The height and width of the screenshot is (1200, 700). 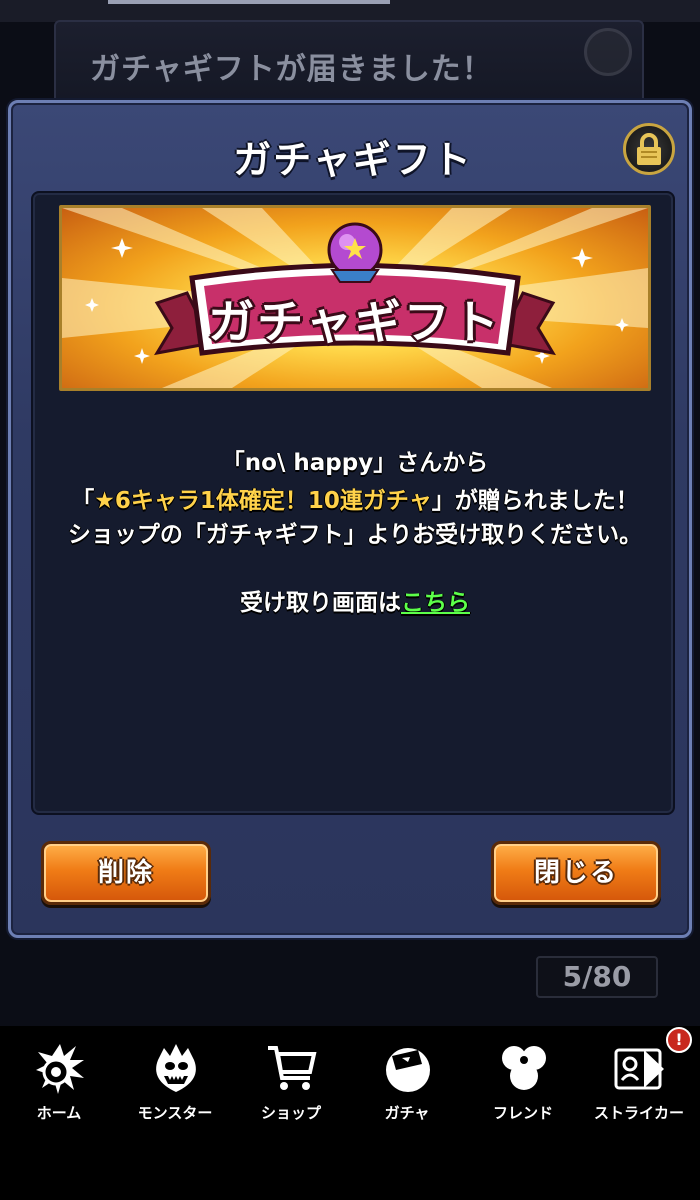 I want to click on message-line-receive: 受け取り画面はこちら, so click(x=355, y=600).